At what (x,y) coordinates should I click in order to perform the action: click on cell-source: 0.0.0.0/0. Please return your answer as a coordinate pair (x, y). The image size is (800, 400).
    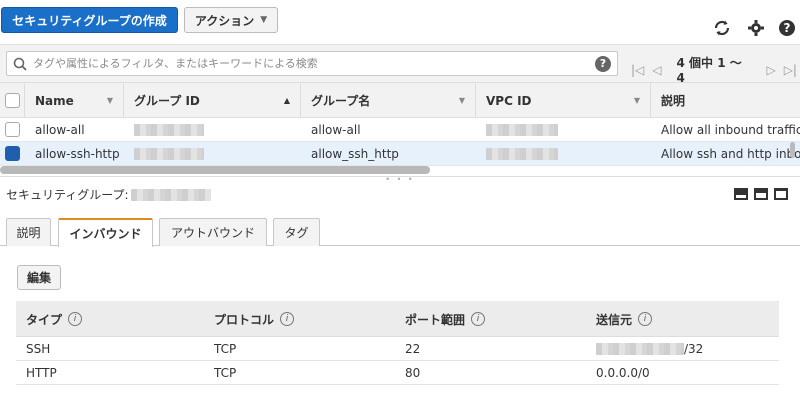
    Looking at the image, I should click on (623, 372).